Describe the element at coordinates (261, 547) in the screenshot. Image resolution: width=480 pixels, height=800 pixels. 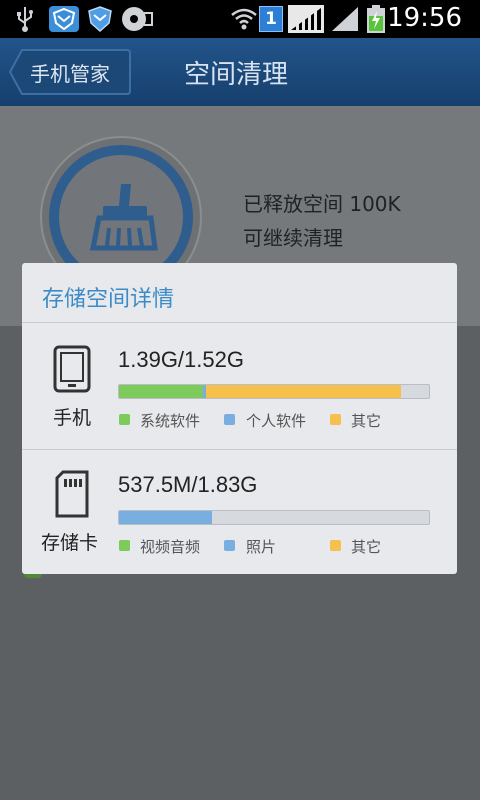
I see `legend-label: 照片` at that location.